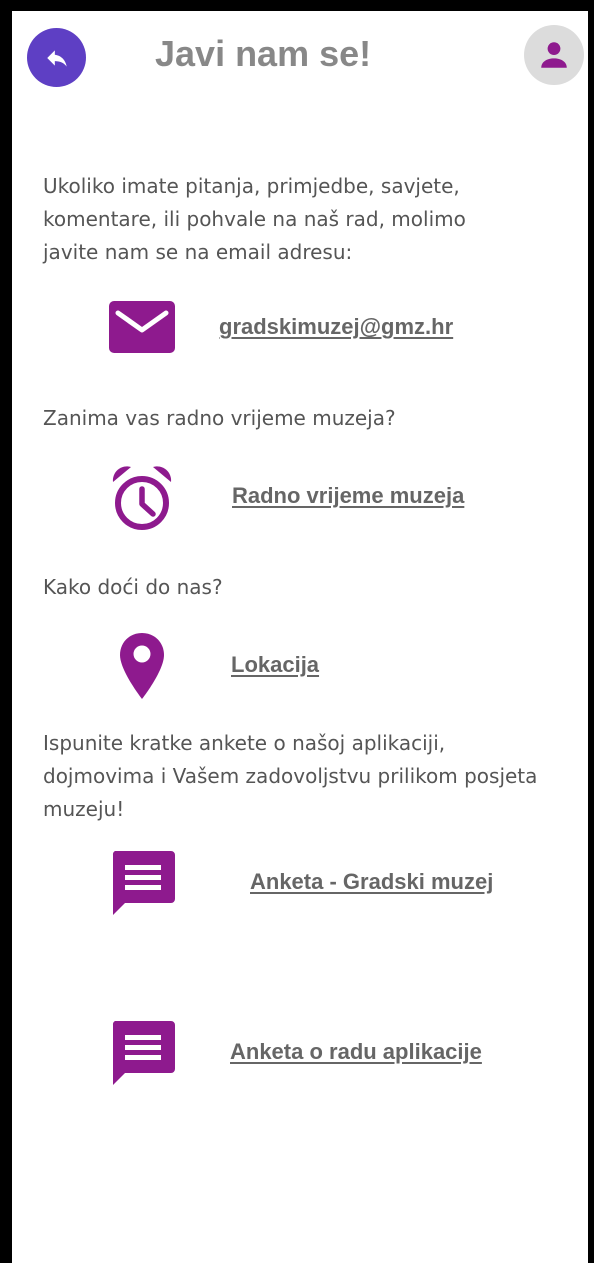  Describe the element at coordinates (348, 496) in the screenshot. I see `opening-hours-link: Radno vrijeme muzeja` at that location.